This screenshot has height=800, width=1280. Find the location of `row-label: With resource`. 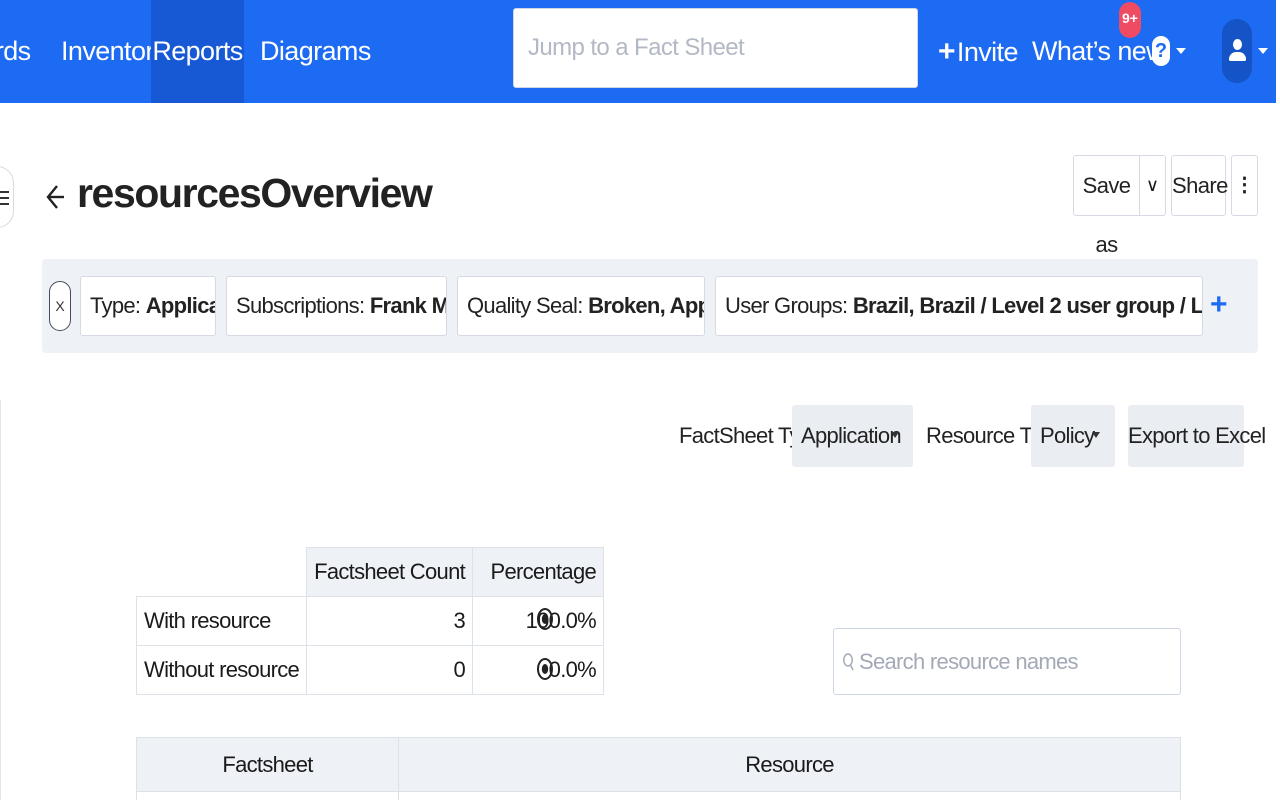

row-label: With resource is located at coordinates (221, 621).